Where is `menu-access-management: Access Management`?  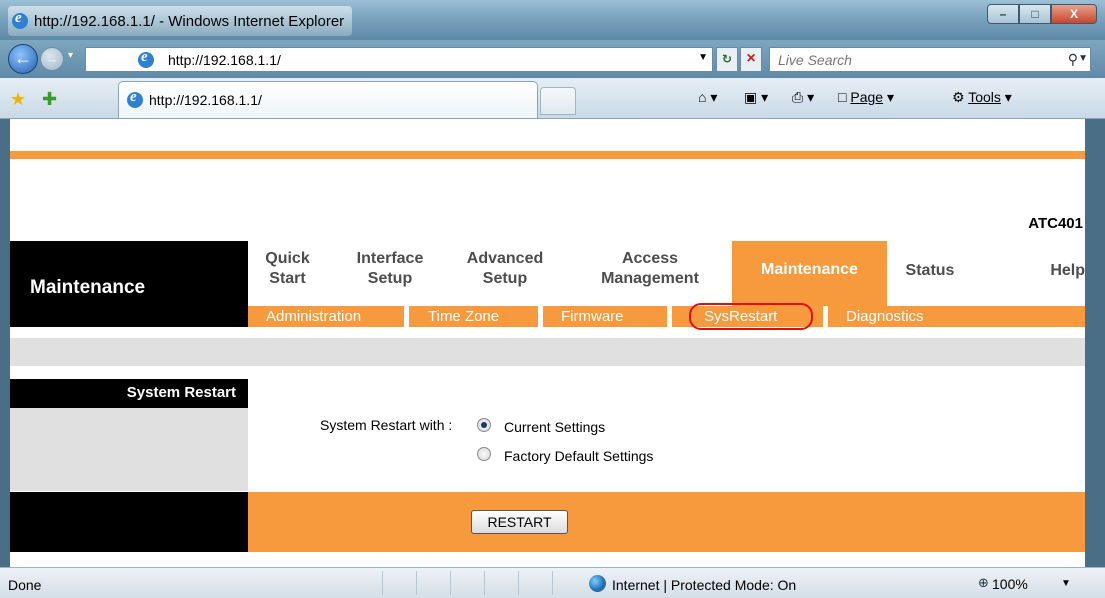
menu-access-management: Access Management is located at coordinates (650, 269).